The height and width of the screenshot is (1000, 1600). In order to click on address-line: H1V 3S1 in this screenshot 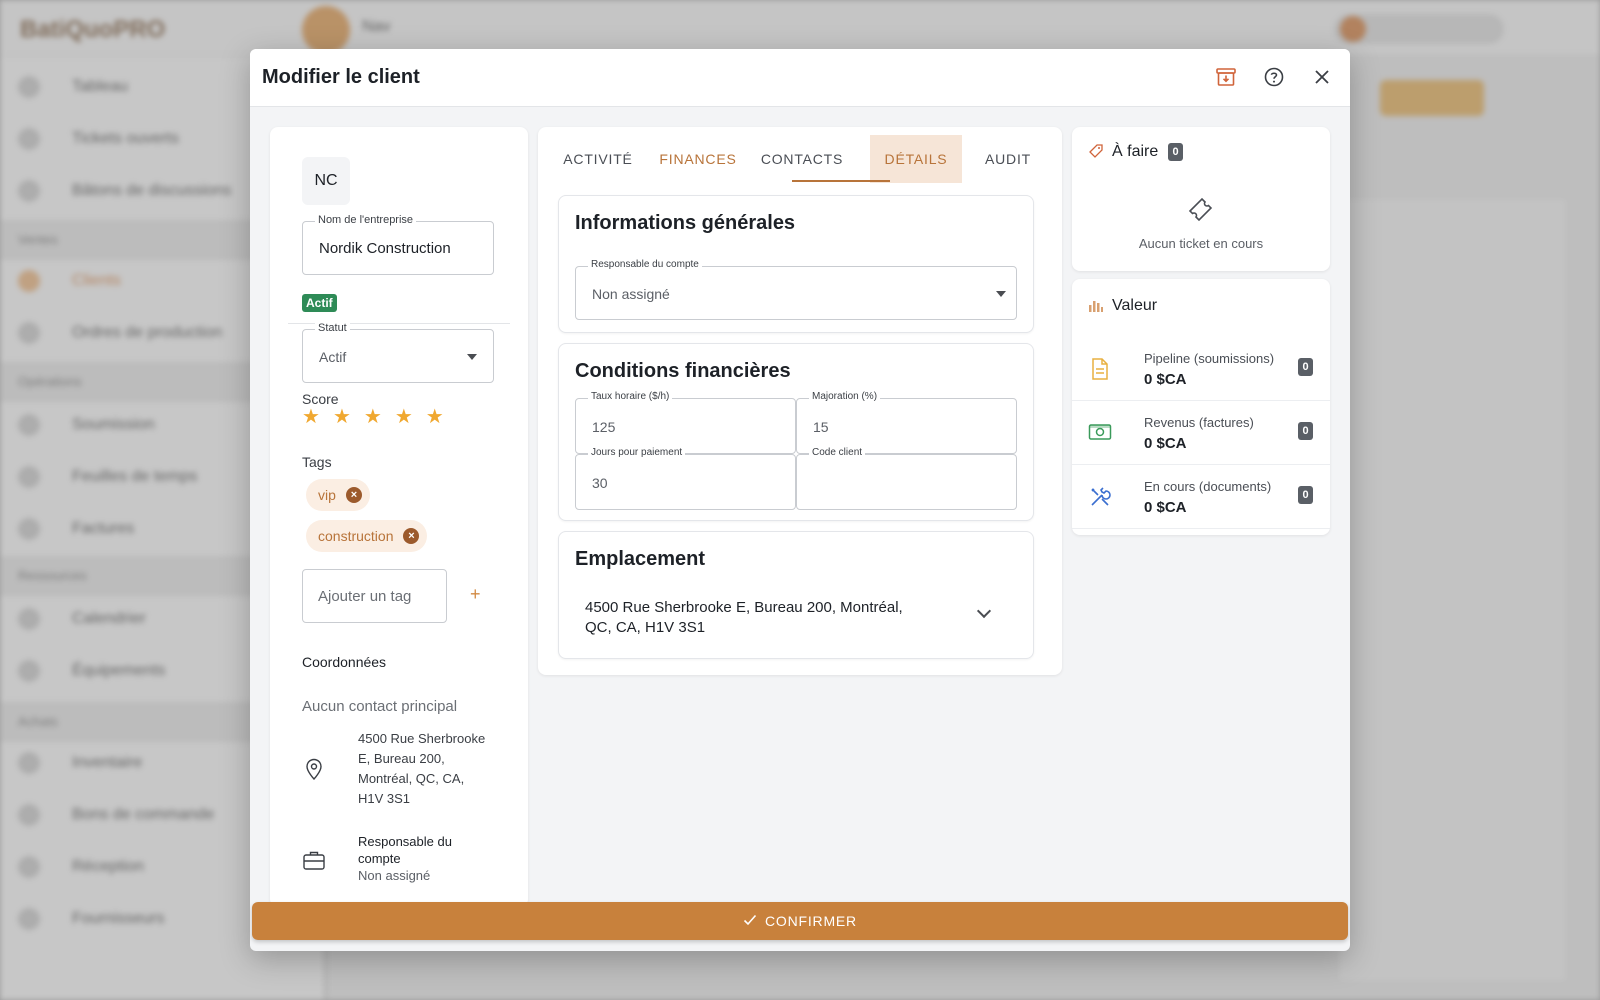, I will do `click(384, 798)`.